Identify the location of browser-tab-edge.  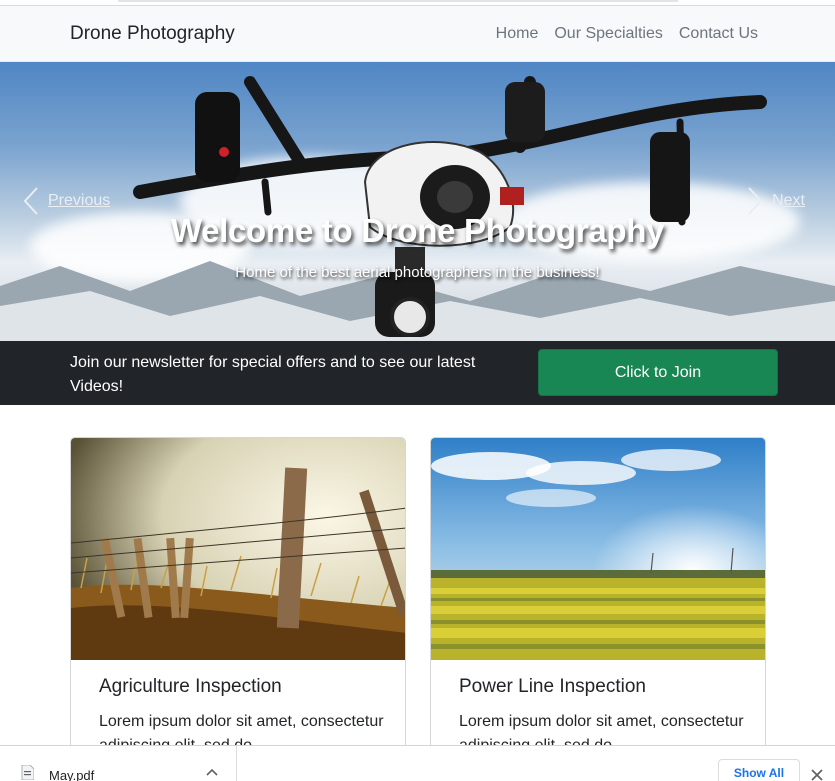
(398, 1).